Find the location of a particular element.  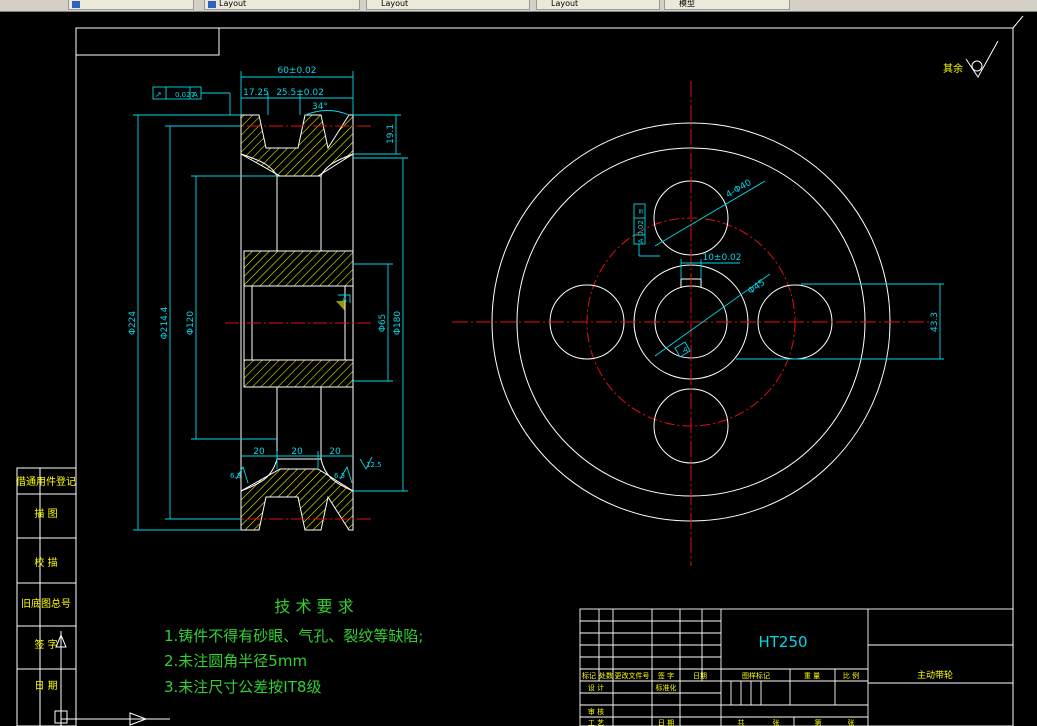

hdr-mark: 标记 is located at coordinates (589, 675).